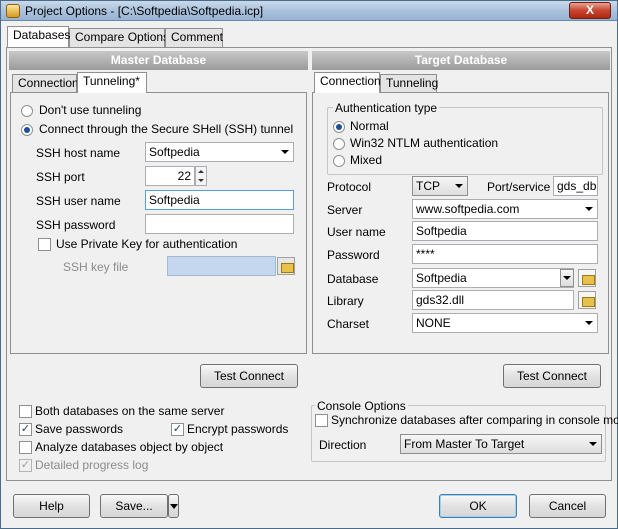  What do you see at coordinates (201, 176) in the screenshot?
I see `ssh-port-spinner` at bounding box center [201, 176].